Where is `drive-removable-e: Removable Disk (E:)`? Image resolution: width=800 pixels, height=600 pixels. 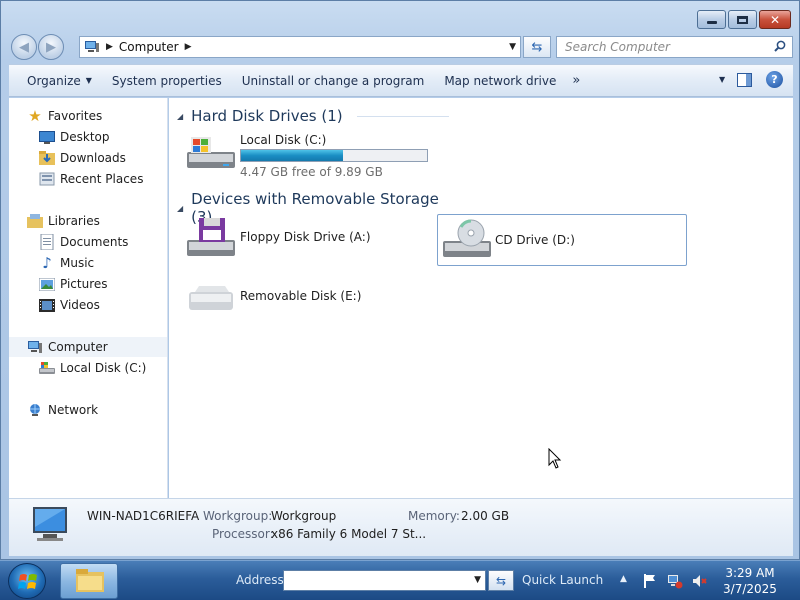
drive-removable-e: Removable Disk (E:) is located at coordinates (273, 298).